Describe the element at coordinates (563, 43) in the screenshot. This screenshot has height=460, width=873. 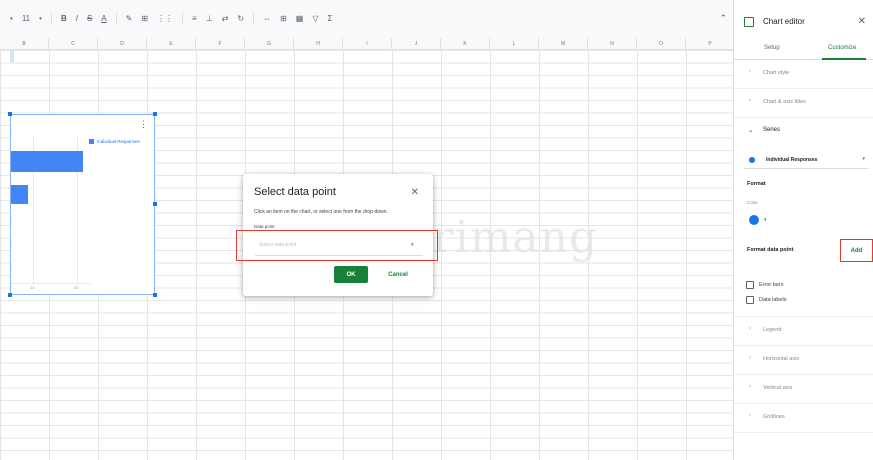
I see `column-header: M` at that location.